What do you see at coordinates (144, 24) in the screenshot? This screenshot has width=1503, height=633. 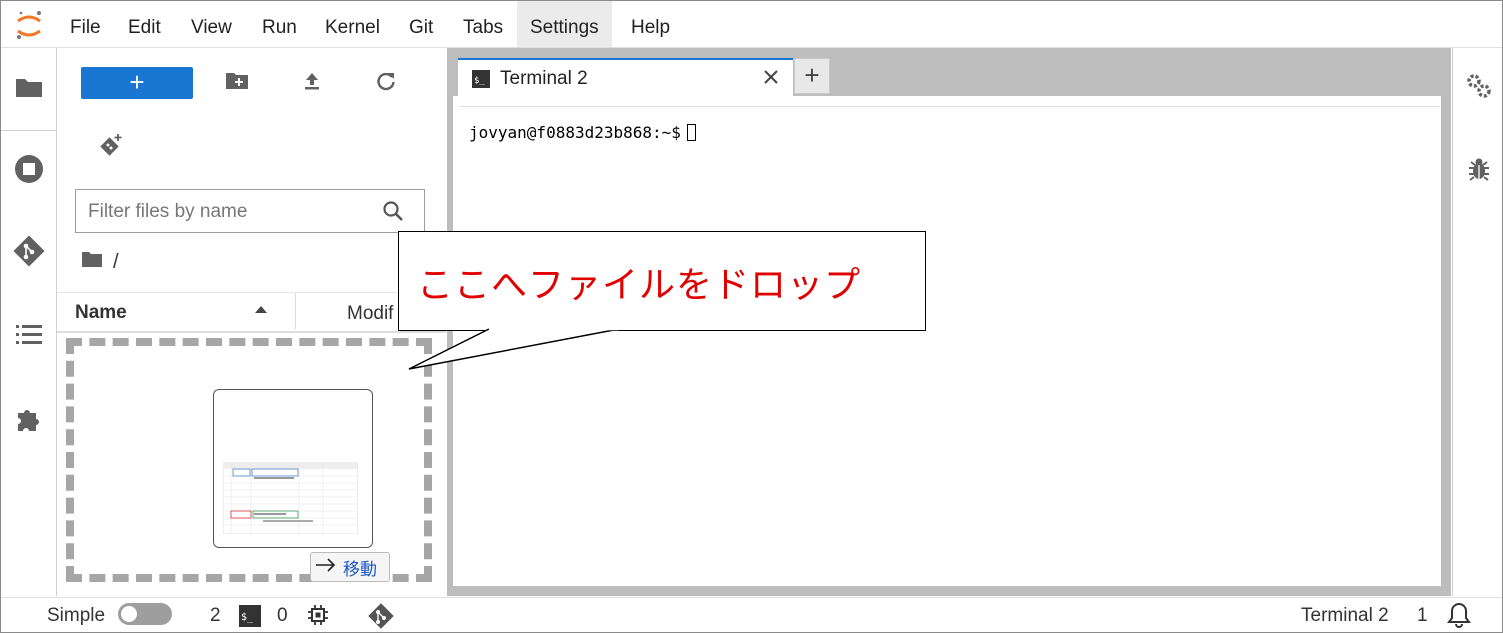 I see `menu-edit: Edit` at bounding box center [144, 24].